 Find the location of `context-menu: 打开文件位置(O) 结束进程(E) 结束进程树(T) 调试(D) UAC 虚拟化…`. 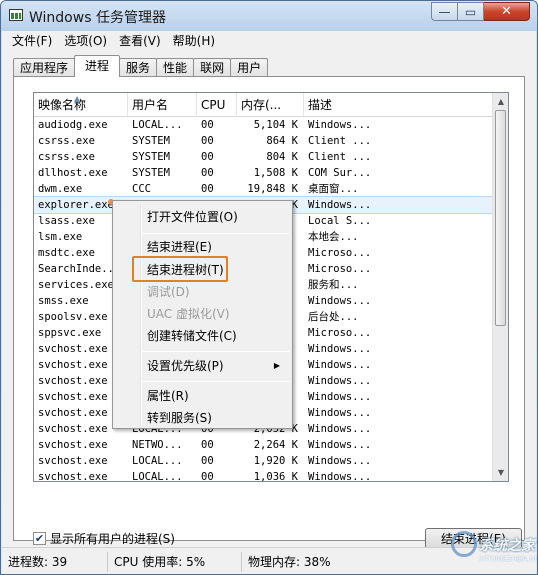

context-menu: 打开文件位置(O) 结束进程(E) 结束进程树(T) 调试(D) UAC 虚拟化… is located at coordinates (202, 314).